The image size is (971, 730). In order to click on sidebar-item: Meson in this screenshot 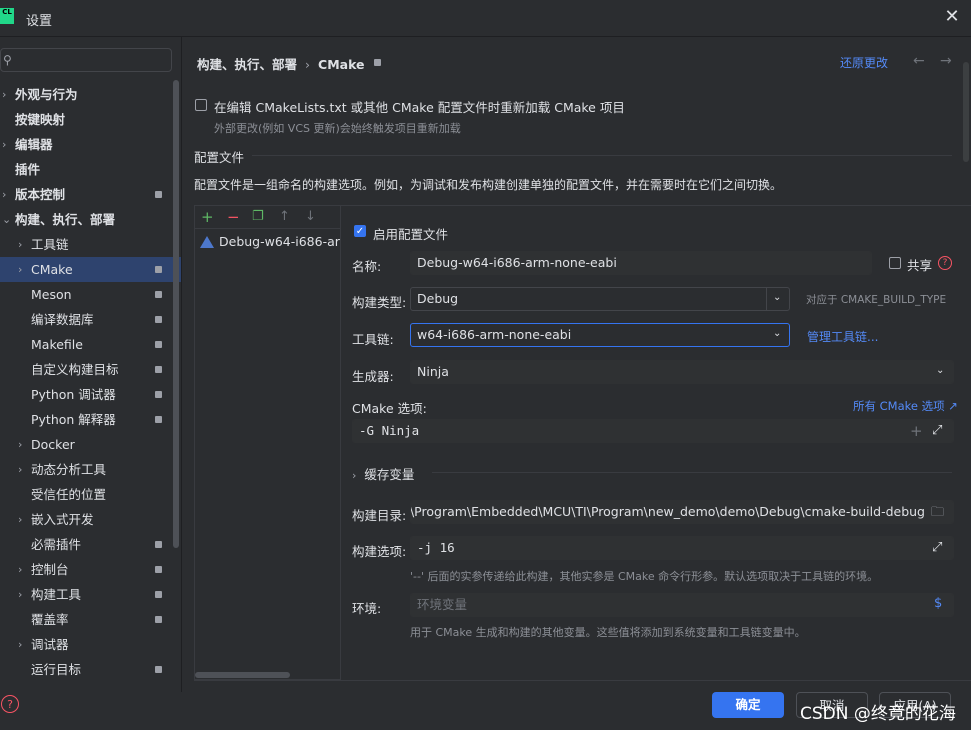, I will do `click(90, 294)`.